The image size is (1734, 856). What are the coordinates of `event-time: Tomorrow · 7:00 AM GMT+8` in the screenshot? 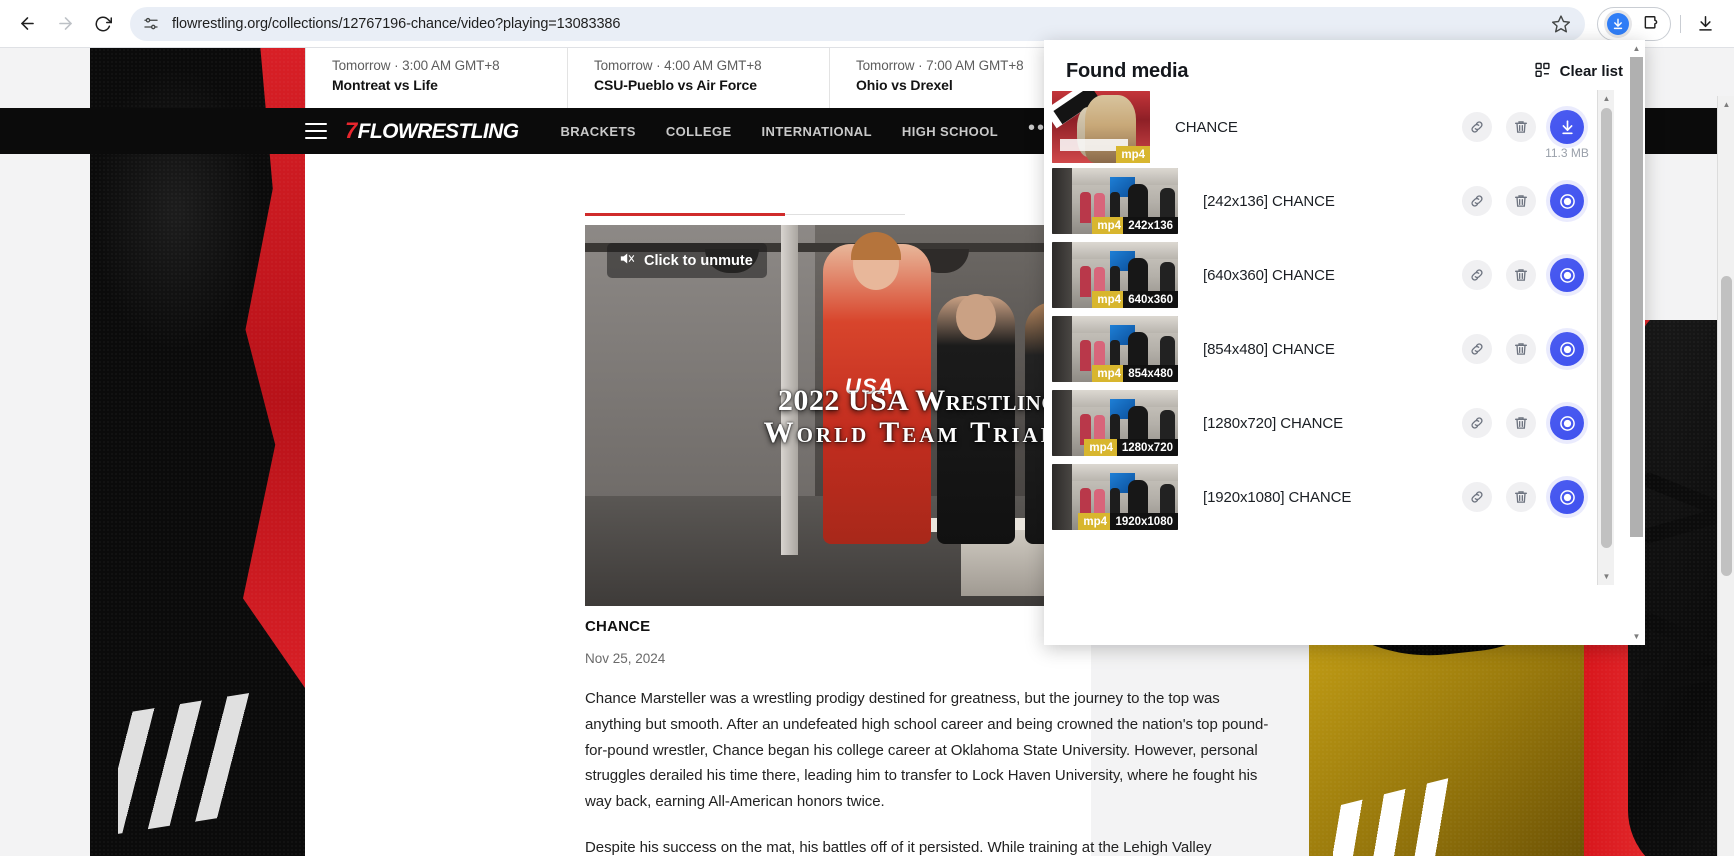 It's located at (940, 65).